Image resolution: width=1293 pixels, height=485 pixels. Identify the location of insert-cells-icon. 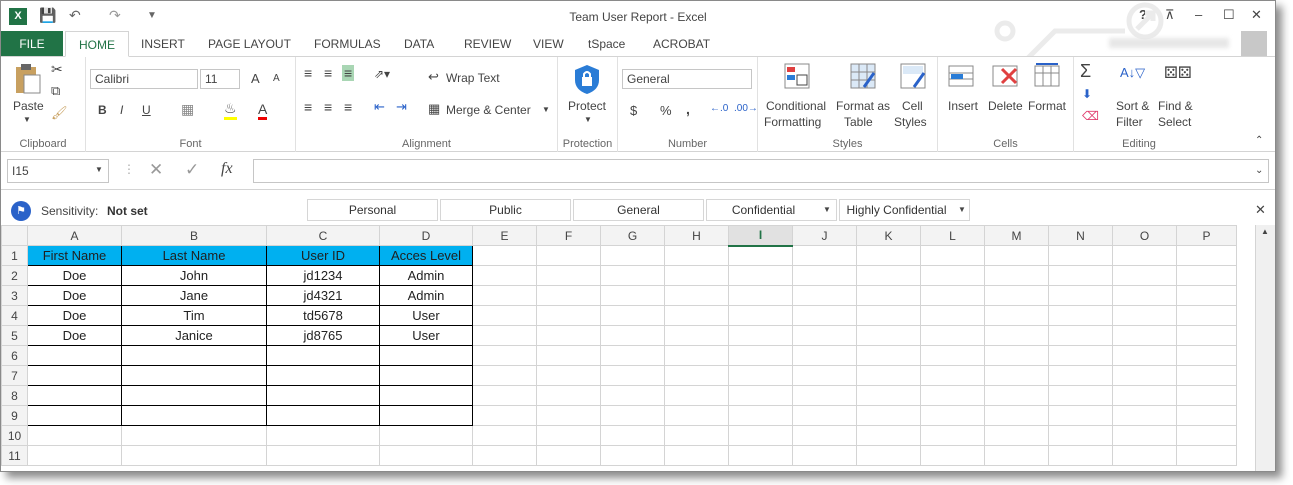
(961, 76).